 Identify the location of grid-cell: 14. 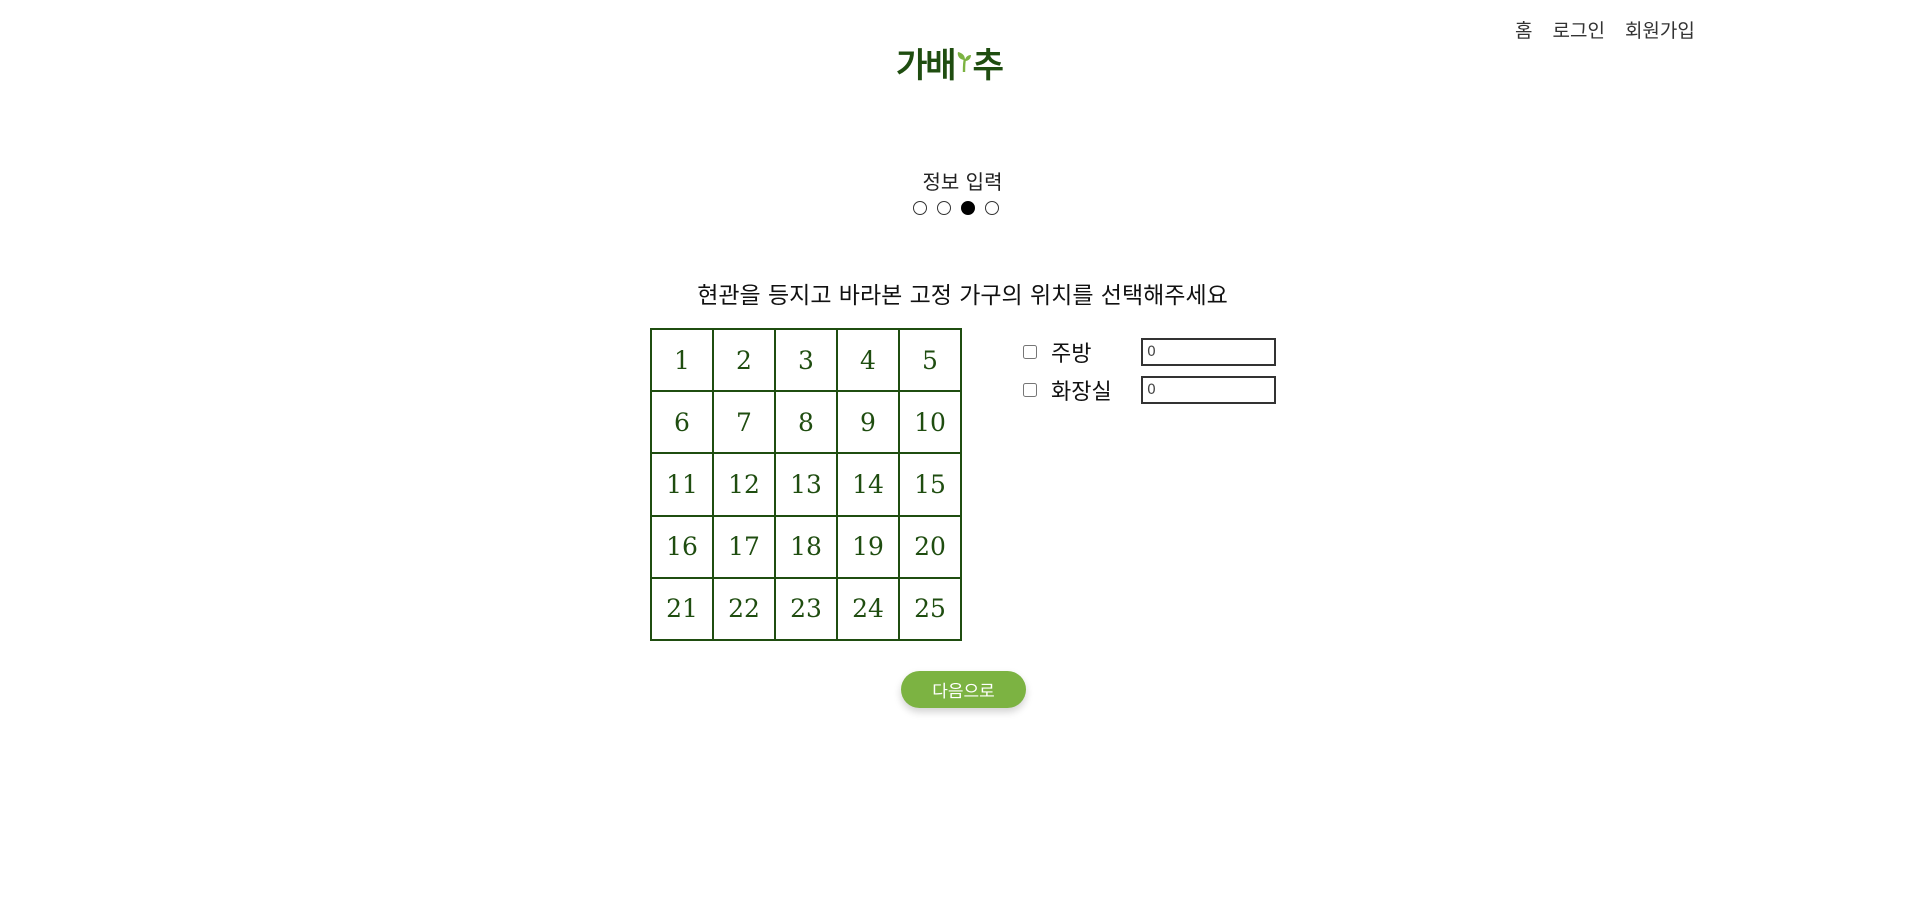
(868, 484).